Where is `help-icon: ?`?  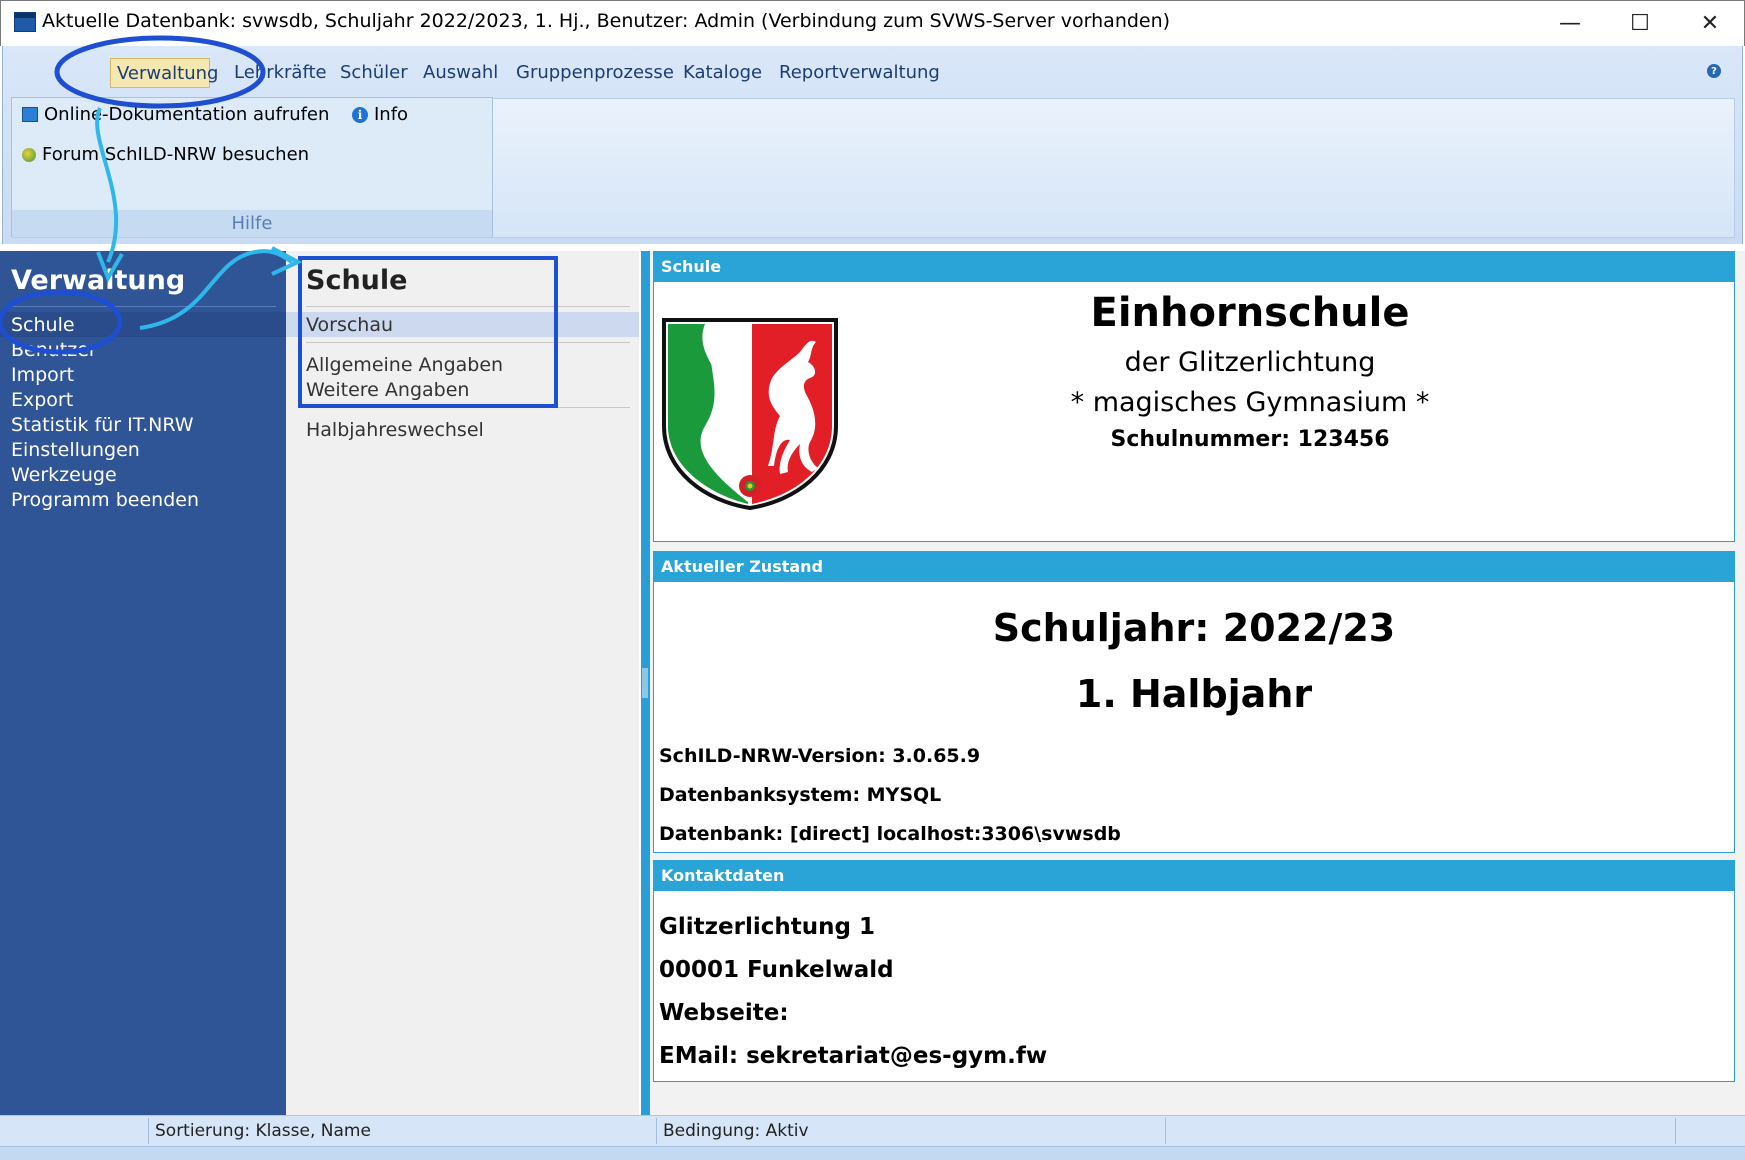 help-icon: ? is located at coordinates (1714, 71).